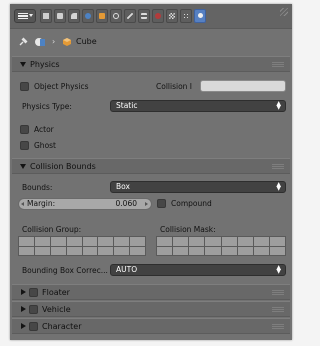  What do you see at coordinates (243, 86) in the screenshot?
I see `collision-field` at bounding box center [243, 86].